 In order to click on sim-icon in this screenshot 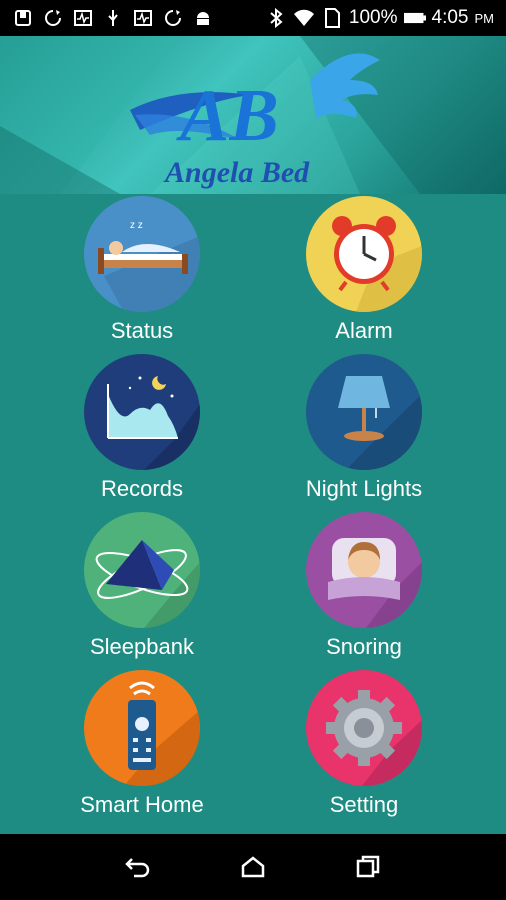, I will do `click(23, 18)`.